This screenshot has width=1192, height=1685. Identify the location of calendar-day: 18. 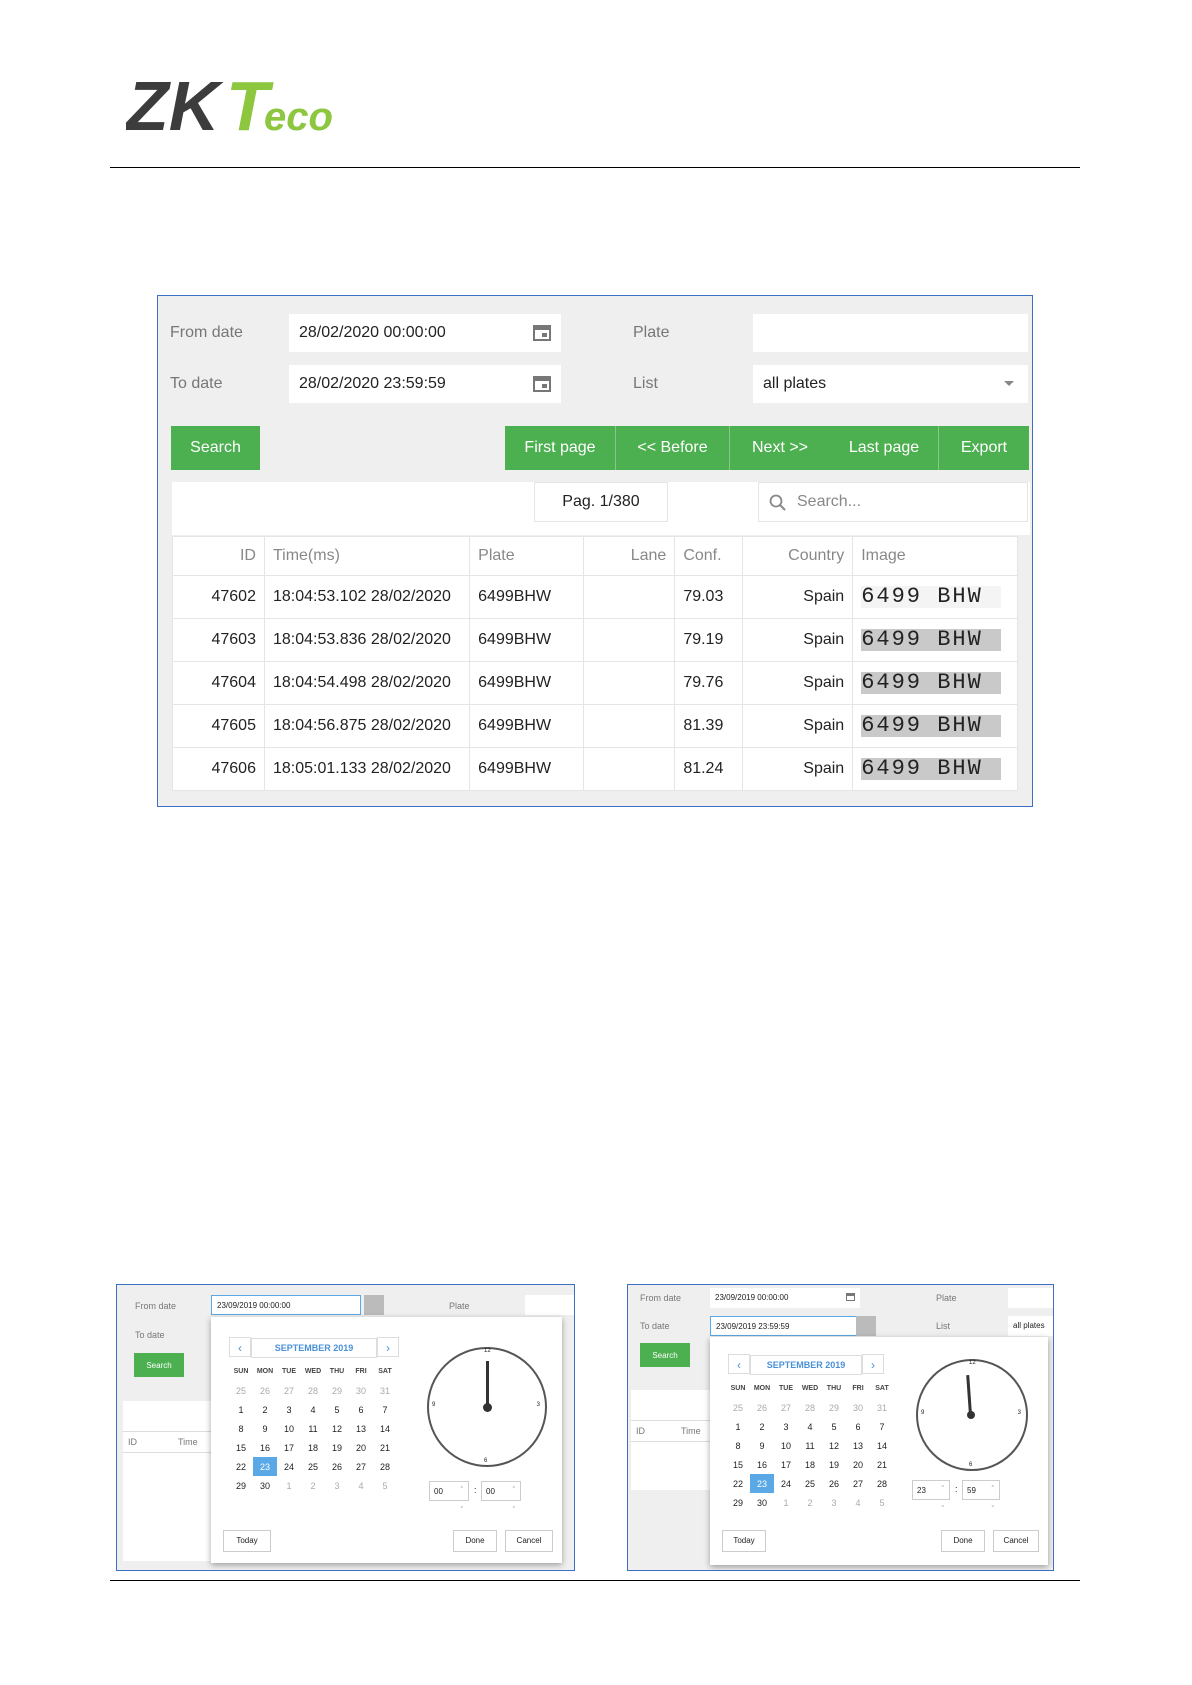
(313, 1447).